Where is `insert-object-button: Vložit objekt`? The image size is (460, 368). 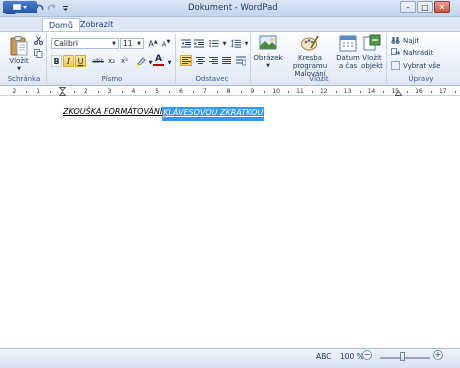
insert-object-button: Vložit objekt is located at coordinates (372, 52).